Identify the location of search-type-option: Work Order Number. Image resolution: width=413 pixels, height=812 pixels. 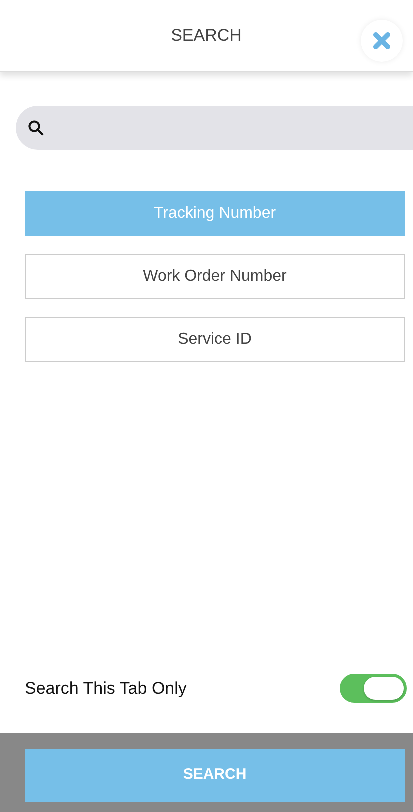
(215, 276).